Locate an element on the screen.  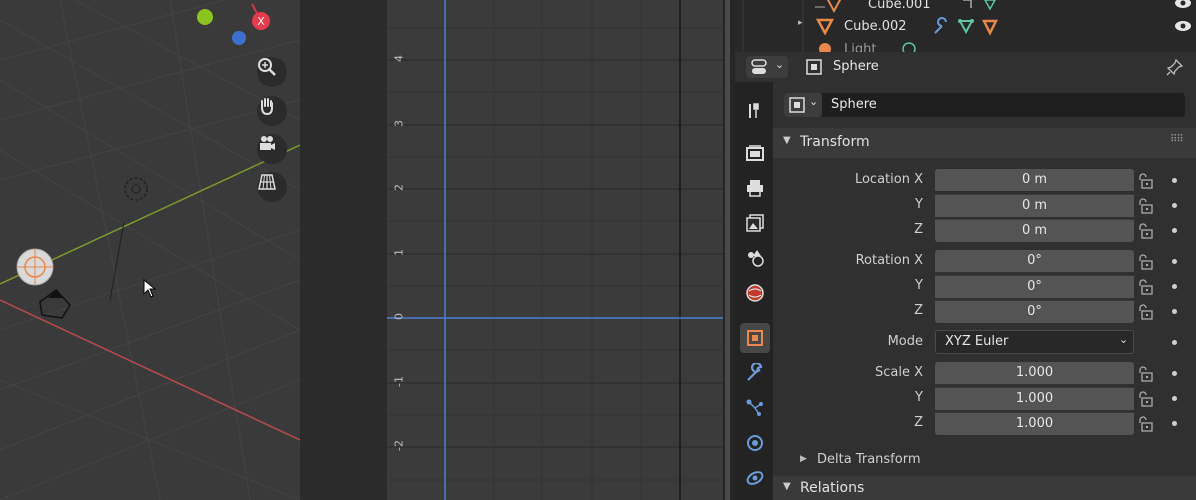
outliner-row-cube-002: ▸ Cube.002 is located at coordinates (965, 26).